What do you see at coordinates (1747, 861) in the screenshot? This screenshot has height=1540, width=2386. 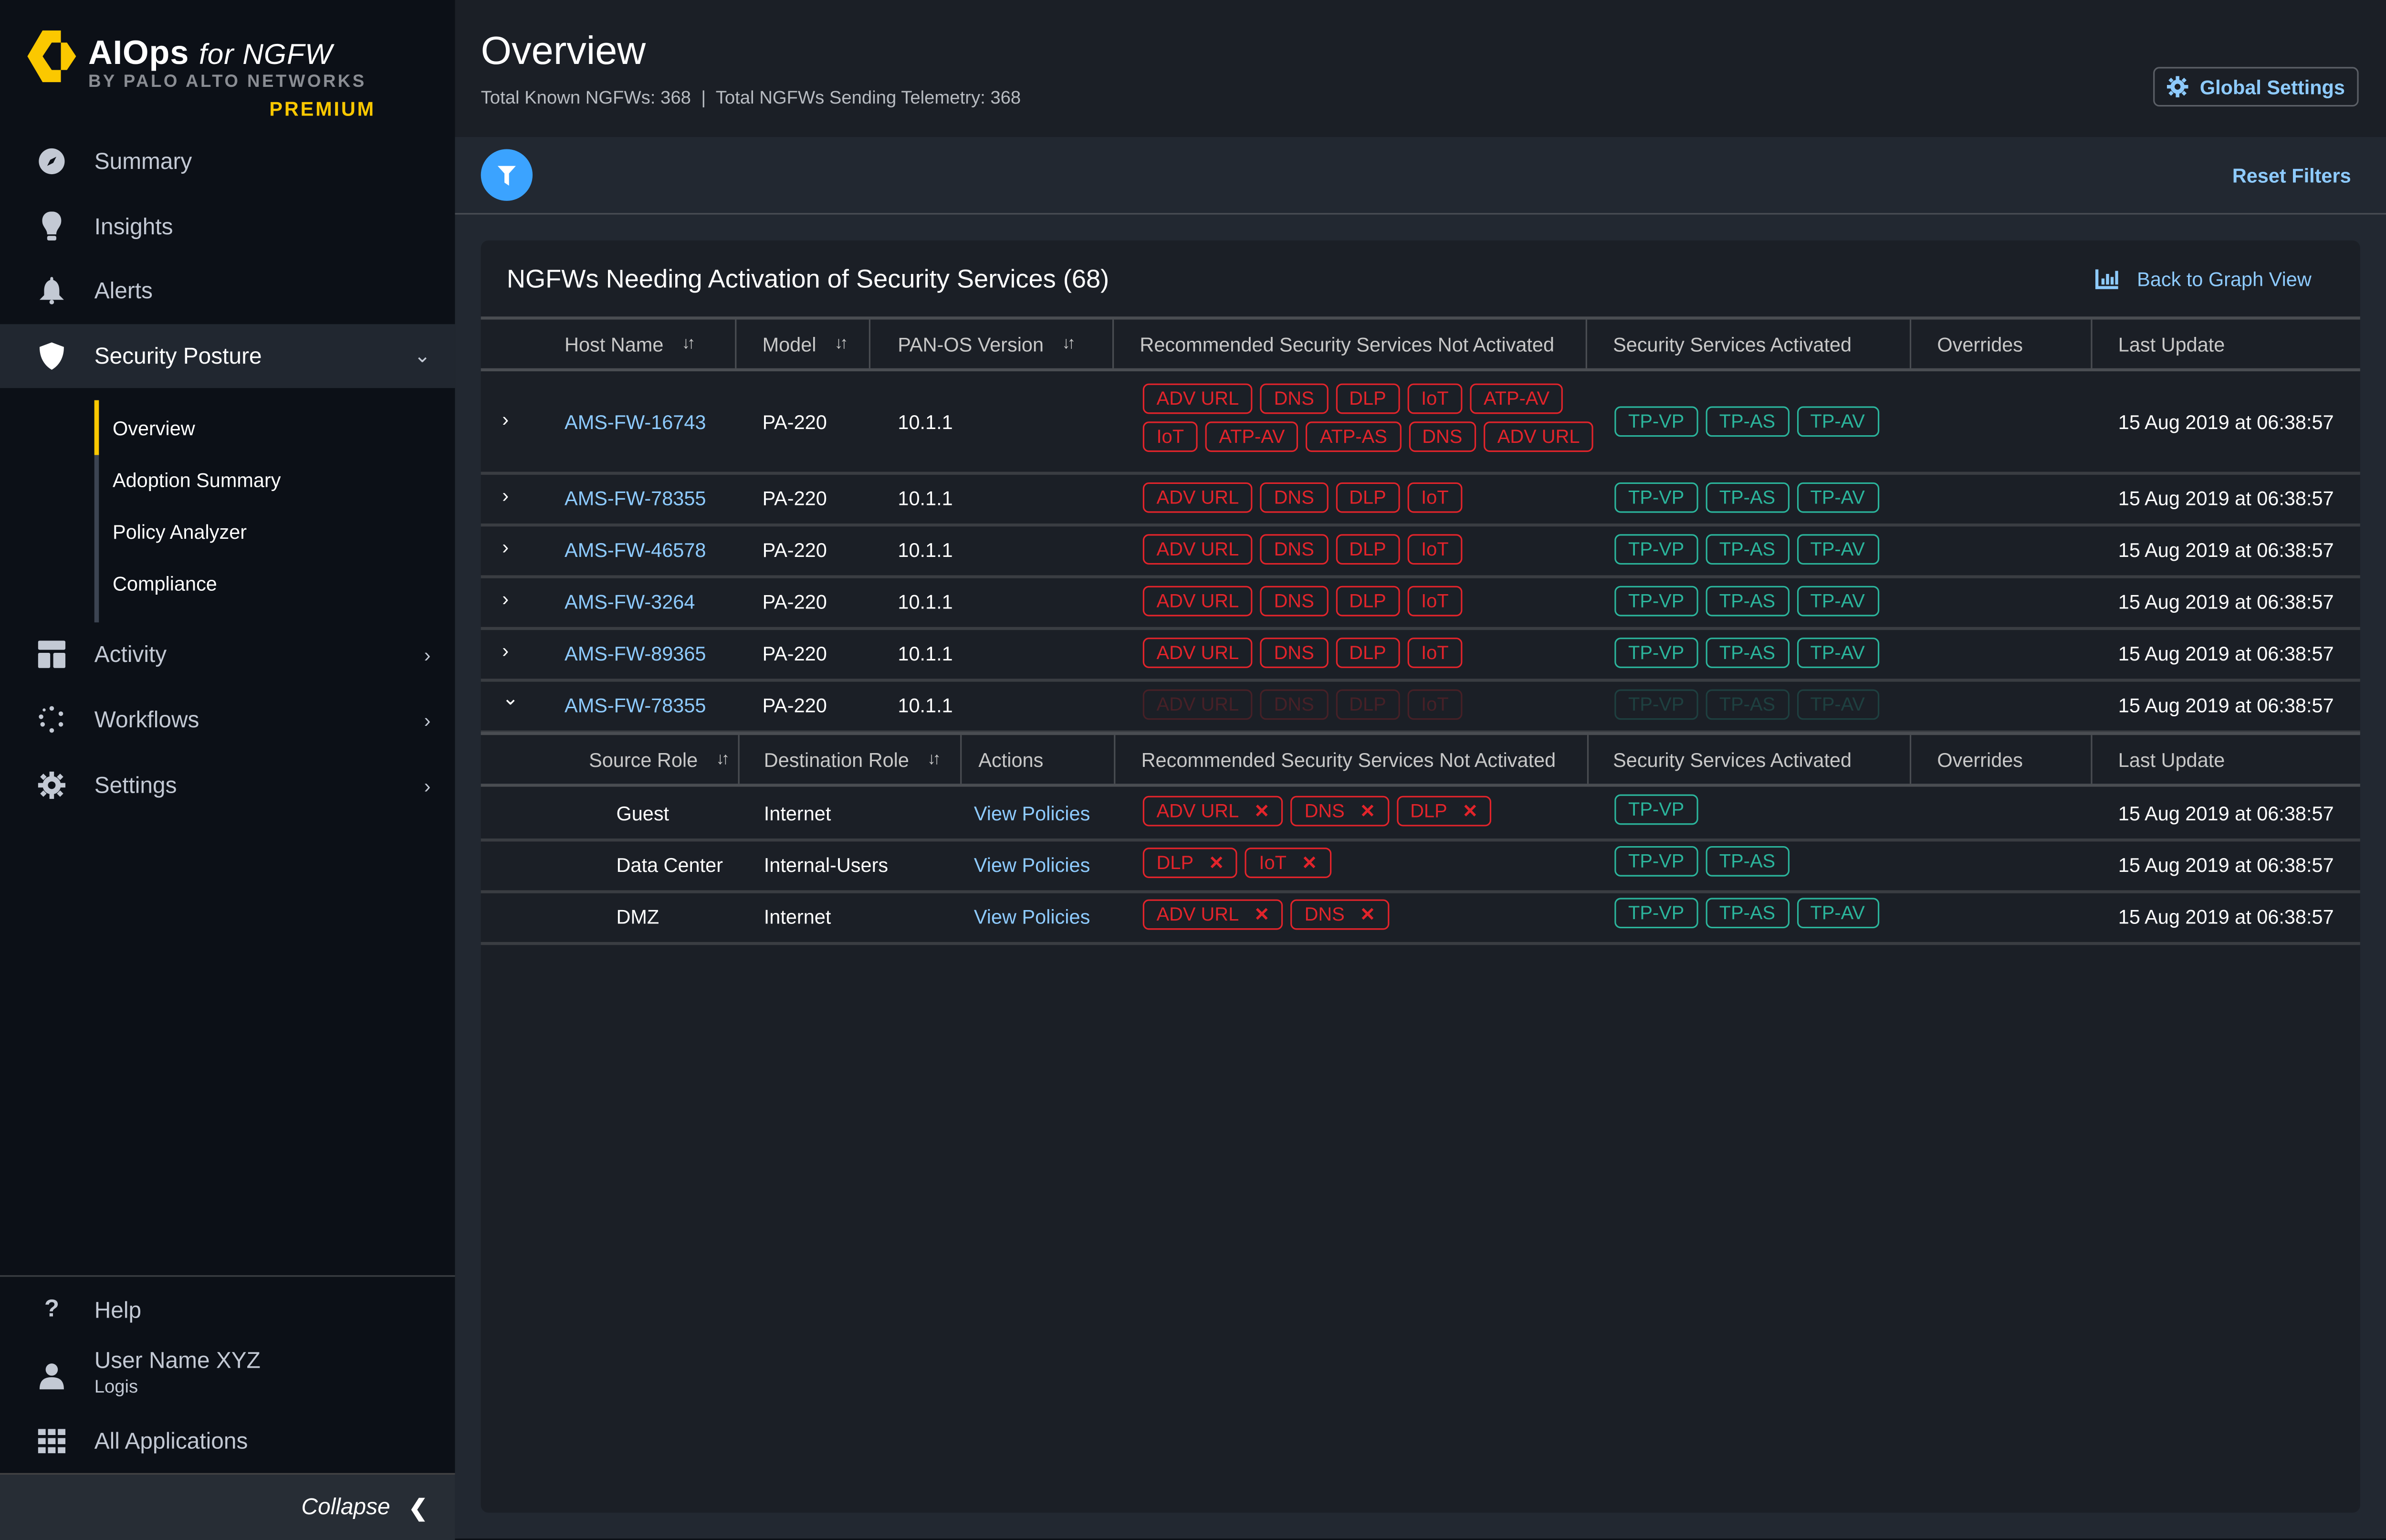 I see `chip-label: TP-AS` at bounding box center [1747, 861].